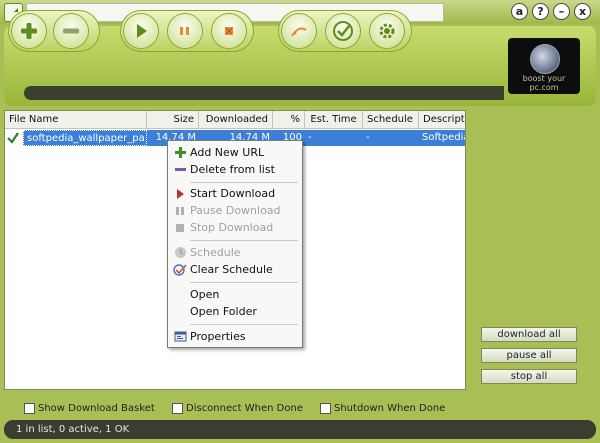 This screenshot has height=443, width=600. Describe the element at coordinates (442, 120) in the screenshot. I see `column-header-description: Description` at that location.